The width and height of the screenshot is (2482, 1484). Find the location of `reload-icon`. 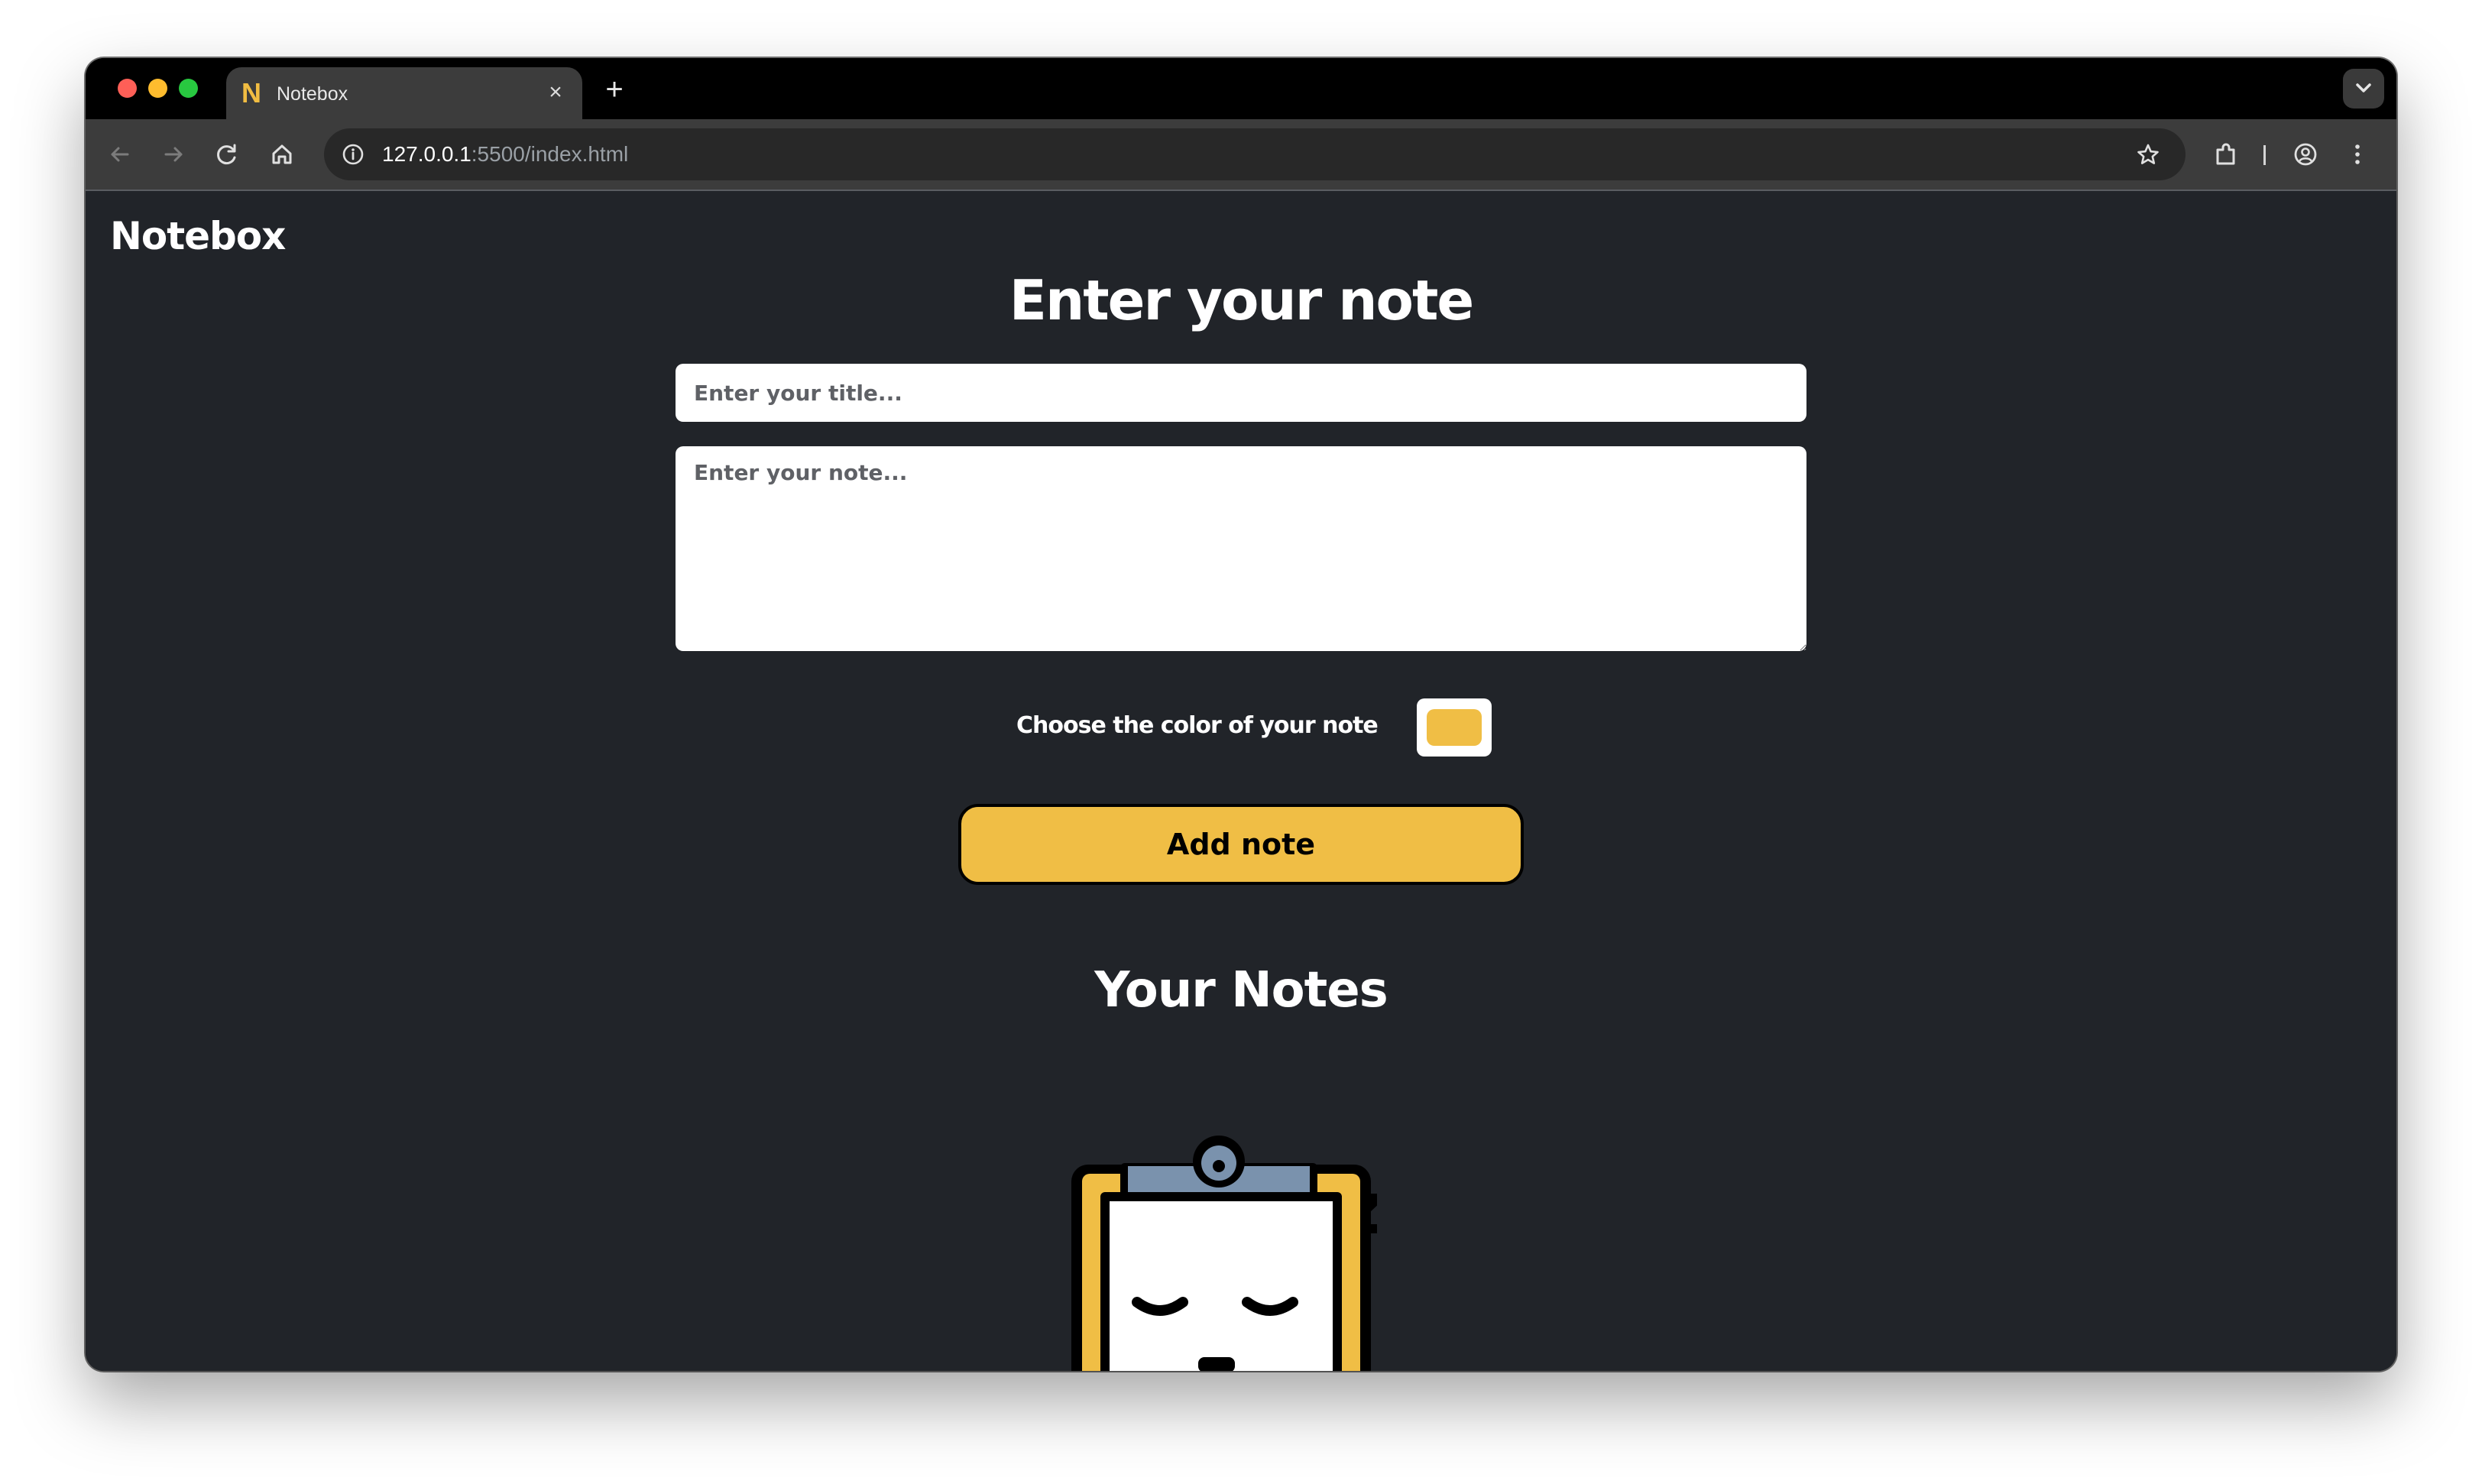

reload-icon is located at coordinates (227, 155).